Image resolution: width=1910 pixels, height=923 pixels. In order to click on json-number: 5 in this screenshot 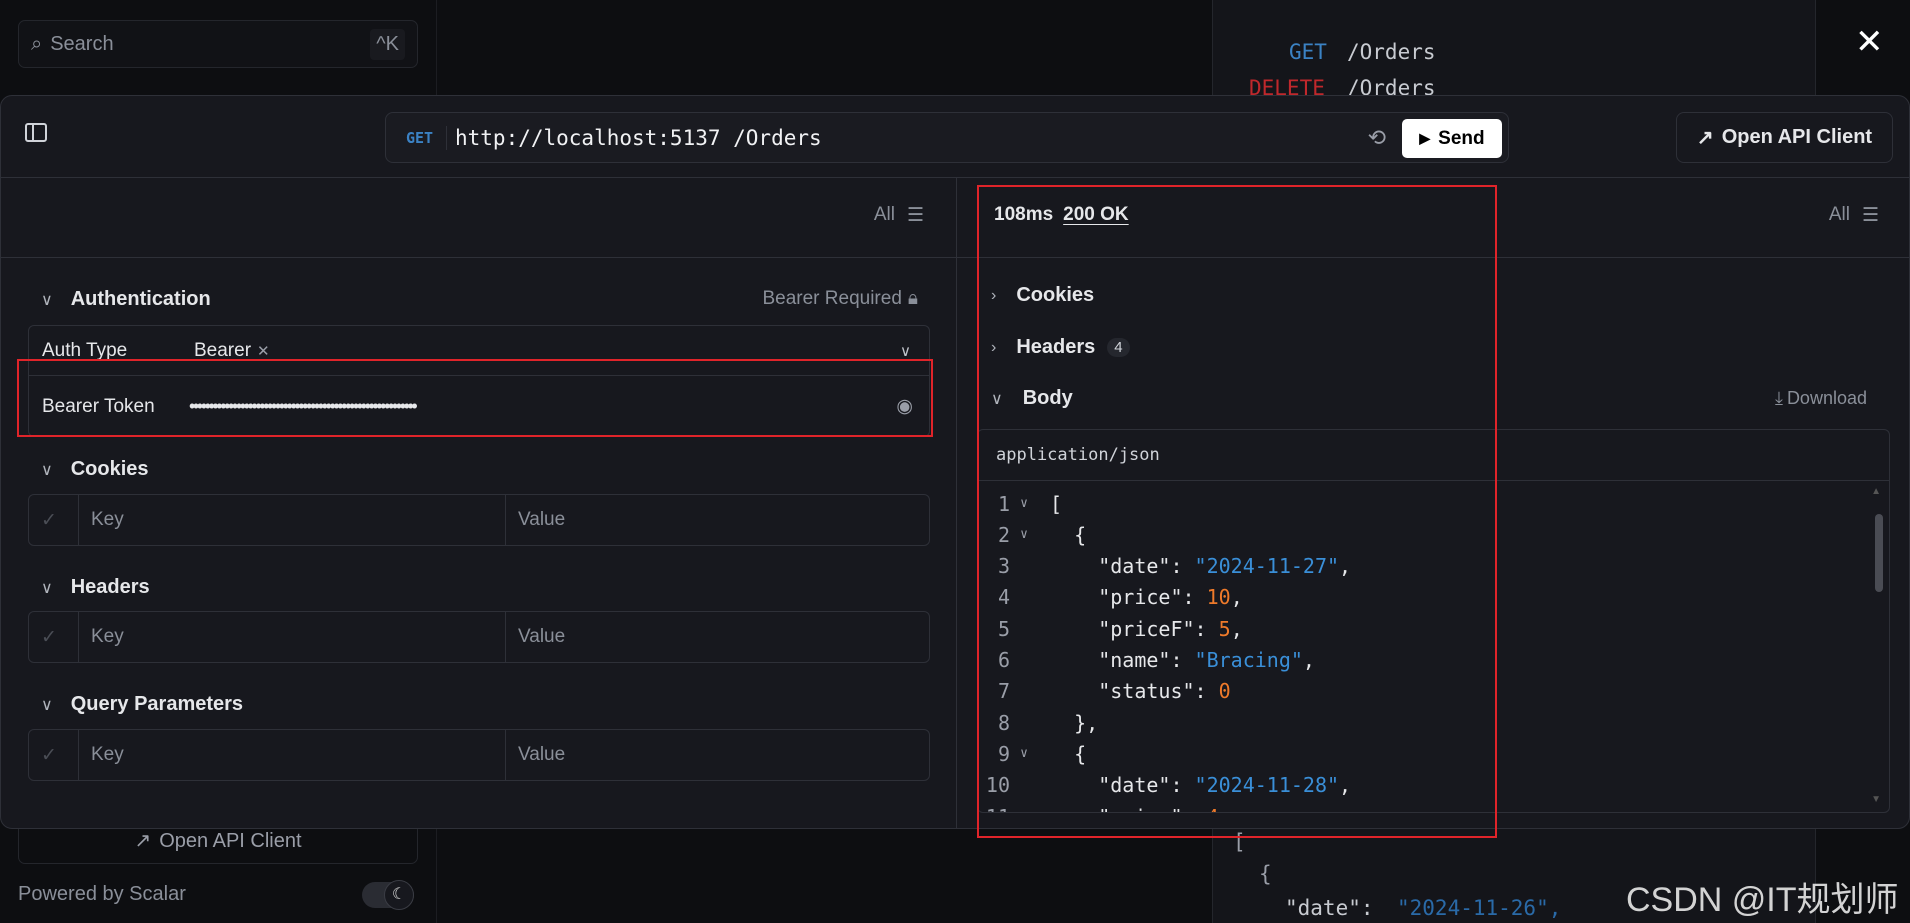, I will do `click(1224, 628)`.